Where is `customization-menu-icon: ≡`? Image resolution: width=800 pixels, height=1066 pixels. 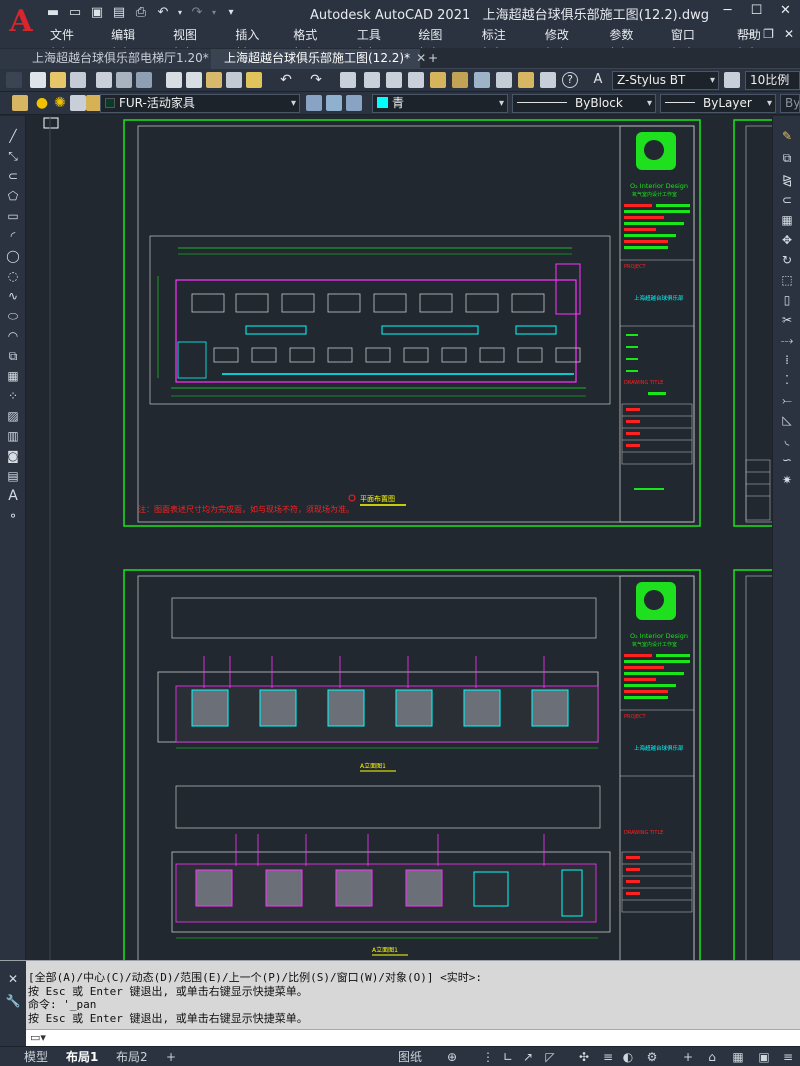 customization-menu-icon: ≡ is located at coordinates (788, 1057).